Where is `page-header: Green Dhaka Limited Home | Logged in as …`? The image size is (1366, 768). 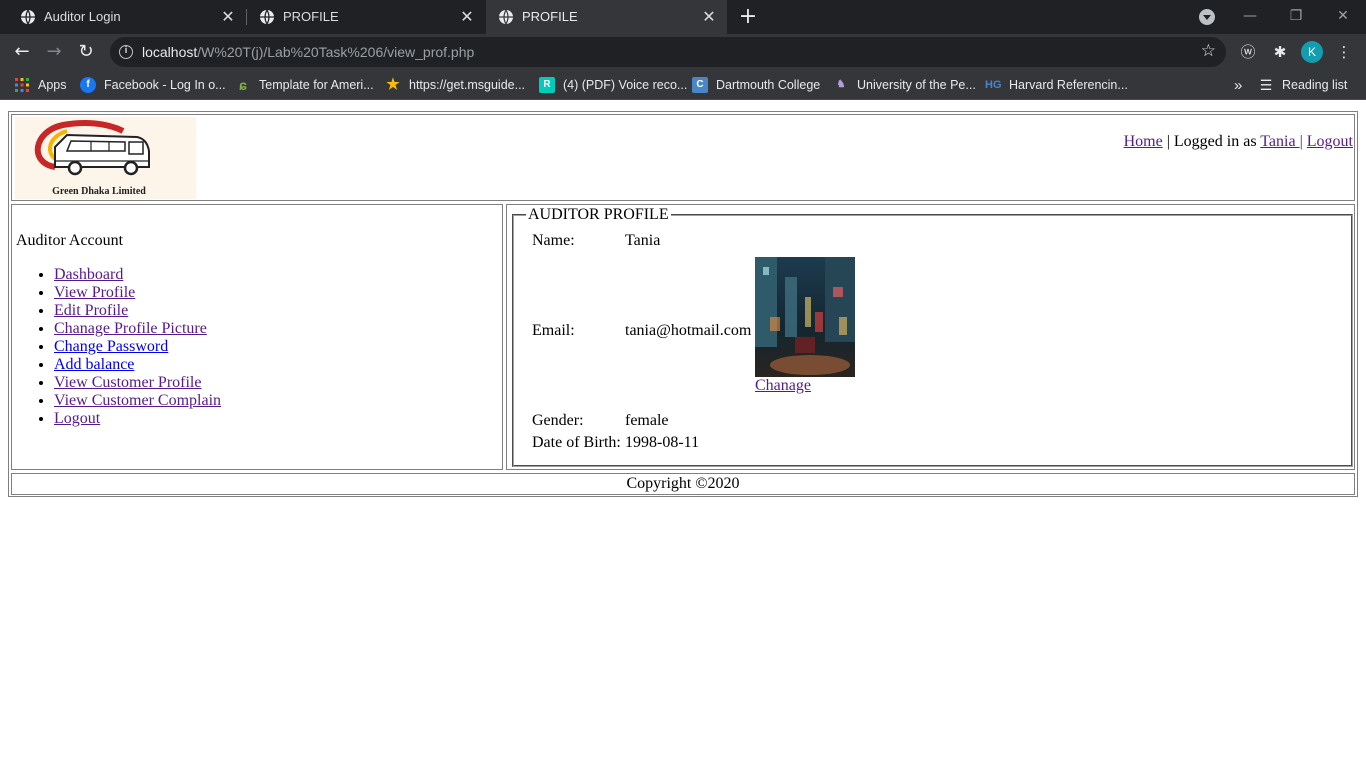 page-header: Green Dhaka Limited Home | Logged in as … is located at coordinates (683, 157).